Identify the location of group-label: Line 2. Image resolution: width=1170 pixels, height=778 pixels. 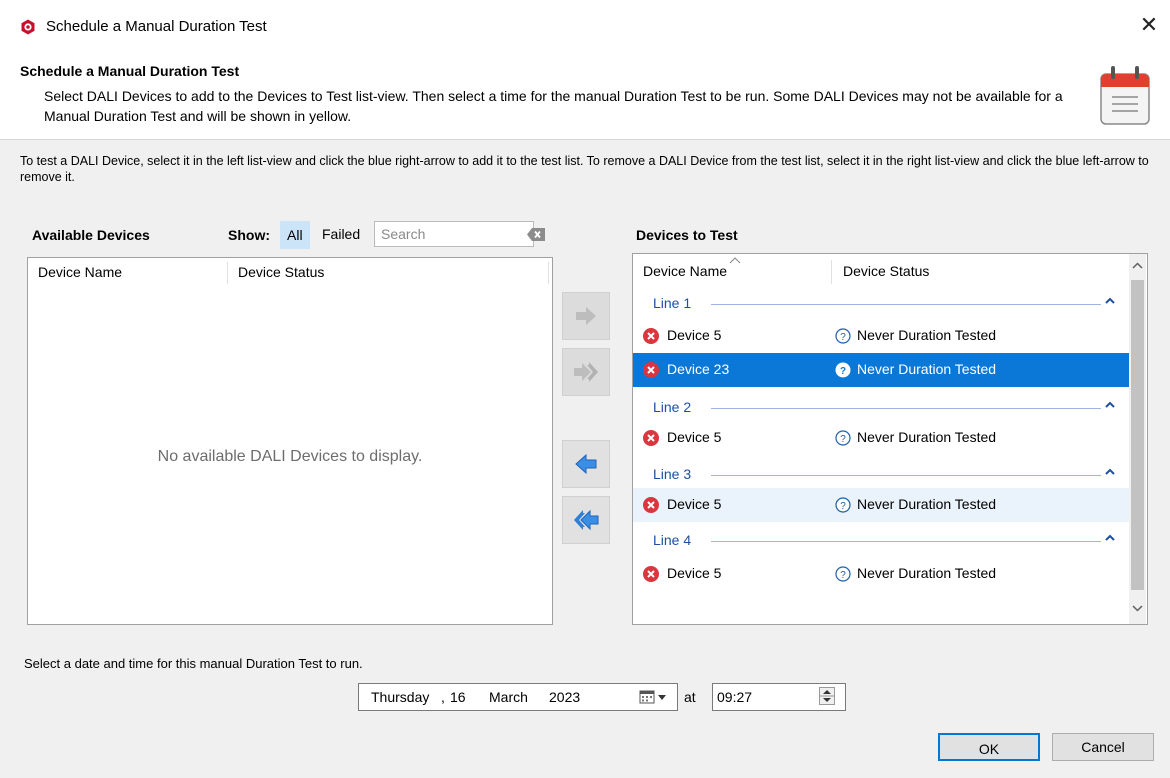
(672, 407).